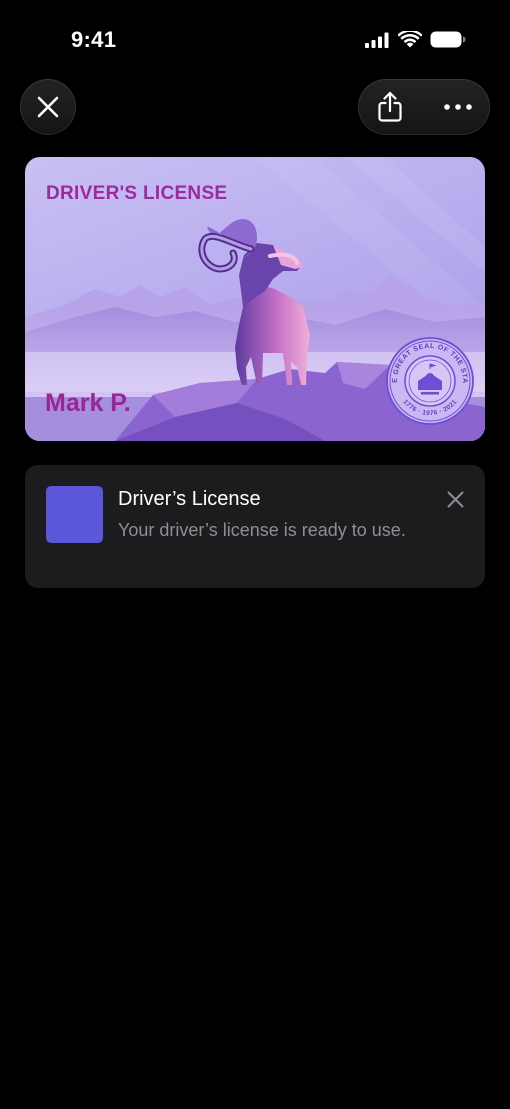 The image size is (510, 1109). I want to click on actions-pill, so click(424, 107).